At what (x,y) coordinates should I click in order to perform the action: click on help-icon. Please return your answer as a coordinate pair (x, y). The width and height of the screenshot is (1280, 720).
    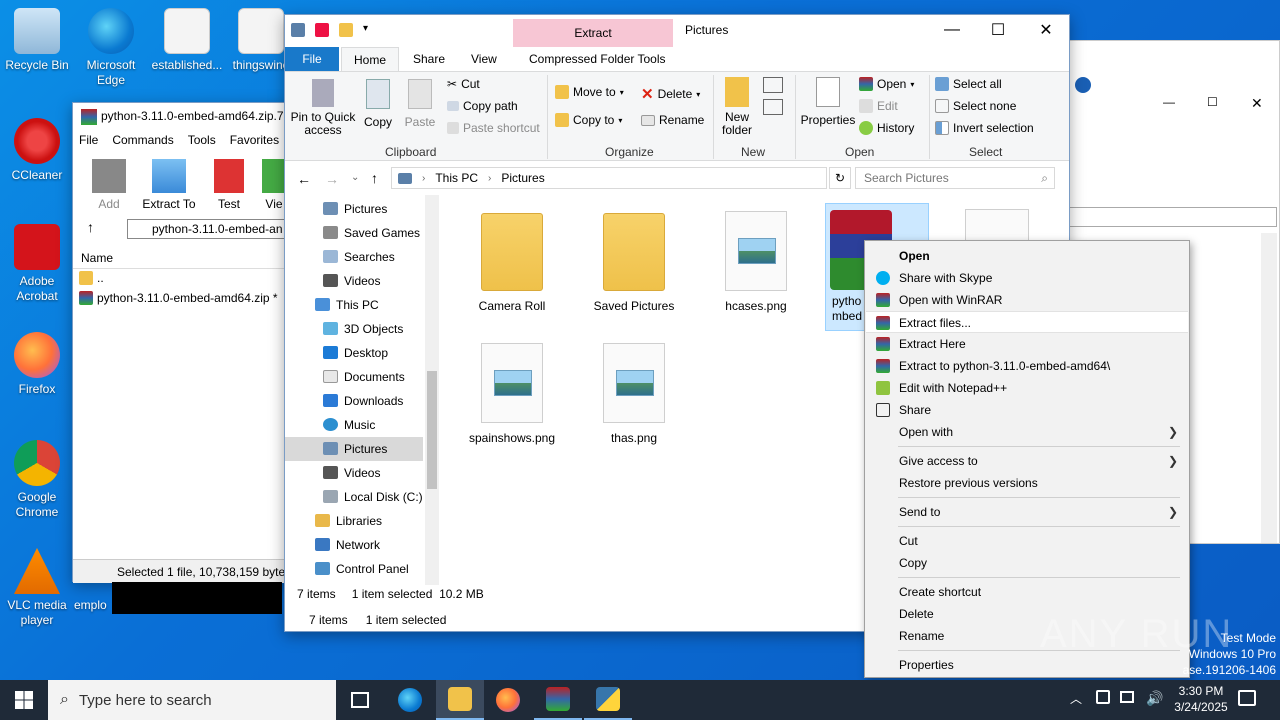
    Looking at the image, I should click on (1083, 85).